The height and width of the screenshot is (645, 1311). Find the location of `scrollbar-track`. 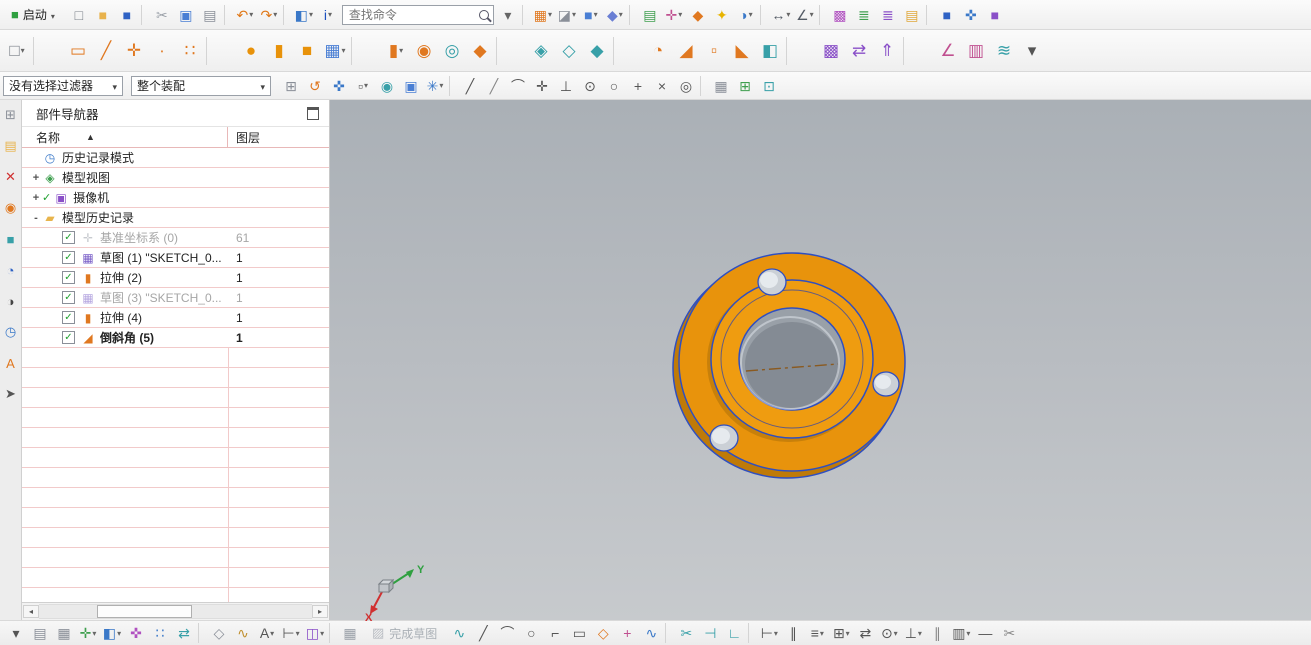

scrollbar-track is located at coordinates (175, 611).